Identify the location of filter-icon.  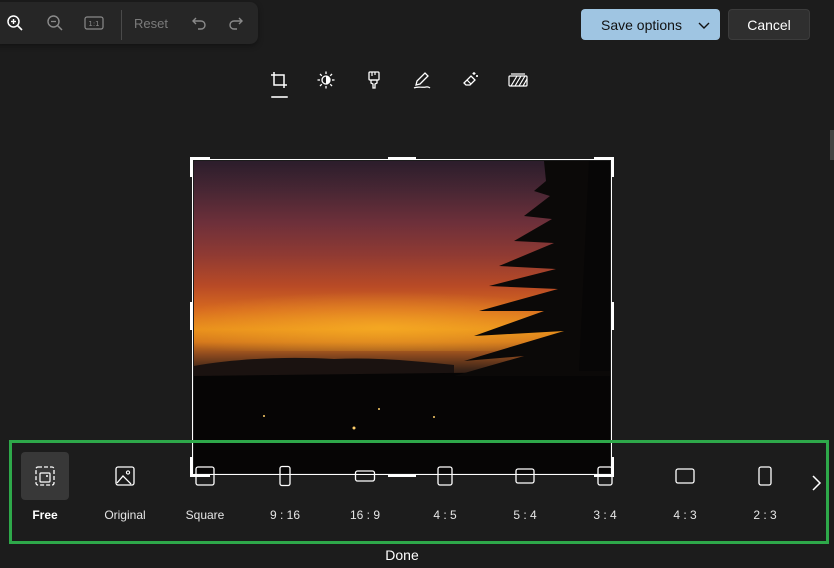
(374, 80).